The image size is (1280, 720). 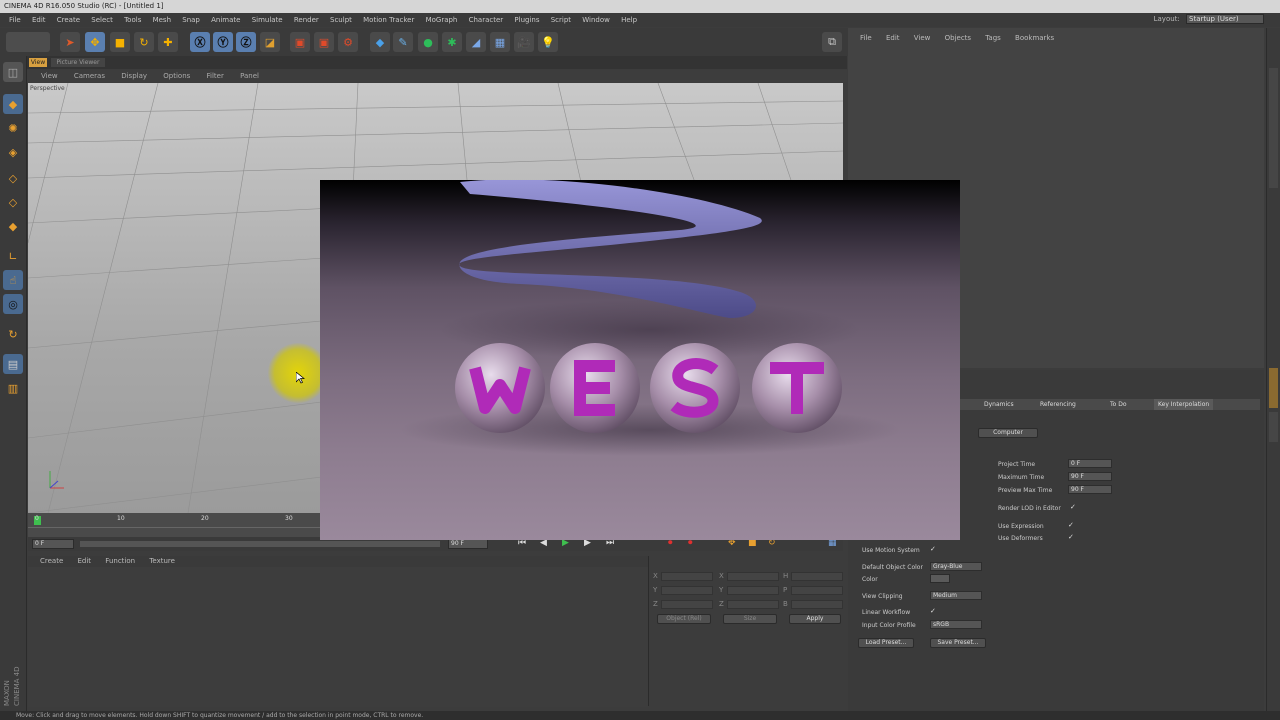 I want to click on frame-range-slider, so click(x=260, y=544).